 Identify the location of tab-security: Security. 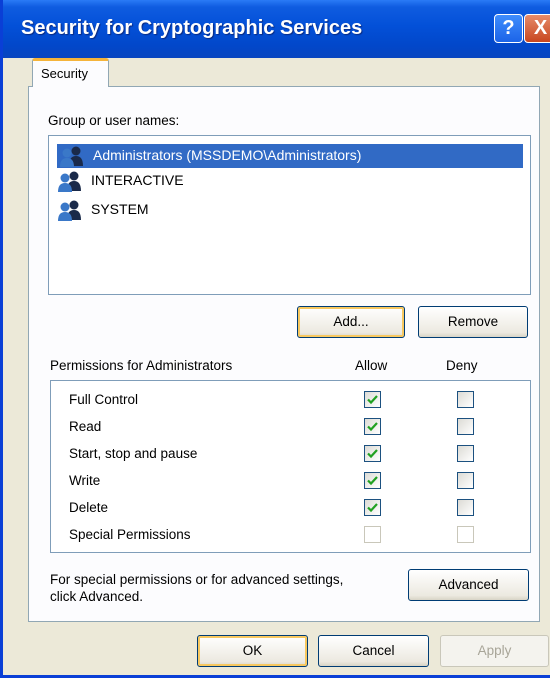
(70, 72).